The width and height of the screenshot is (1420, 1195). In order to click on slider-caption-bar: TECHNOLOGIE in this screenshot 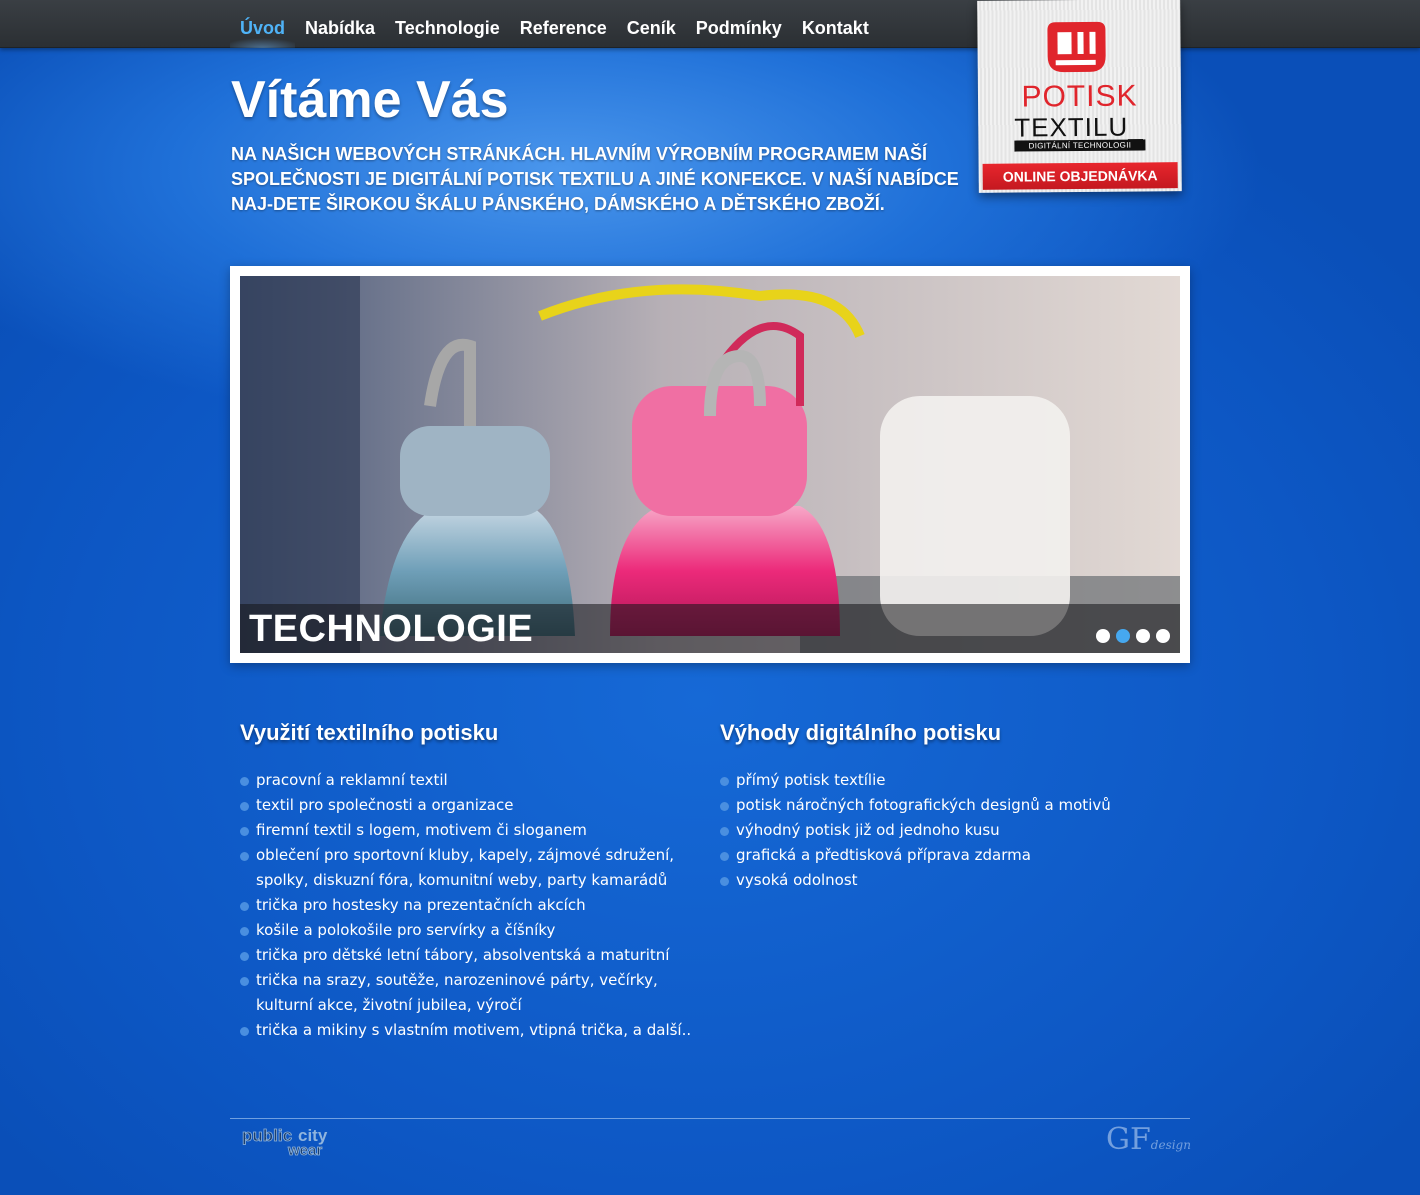, I will do `click(710, 628)`.